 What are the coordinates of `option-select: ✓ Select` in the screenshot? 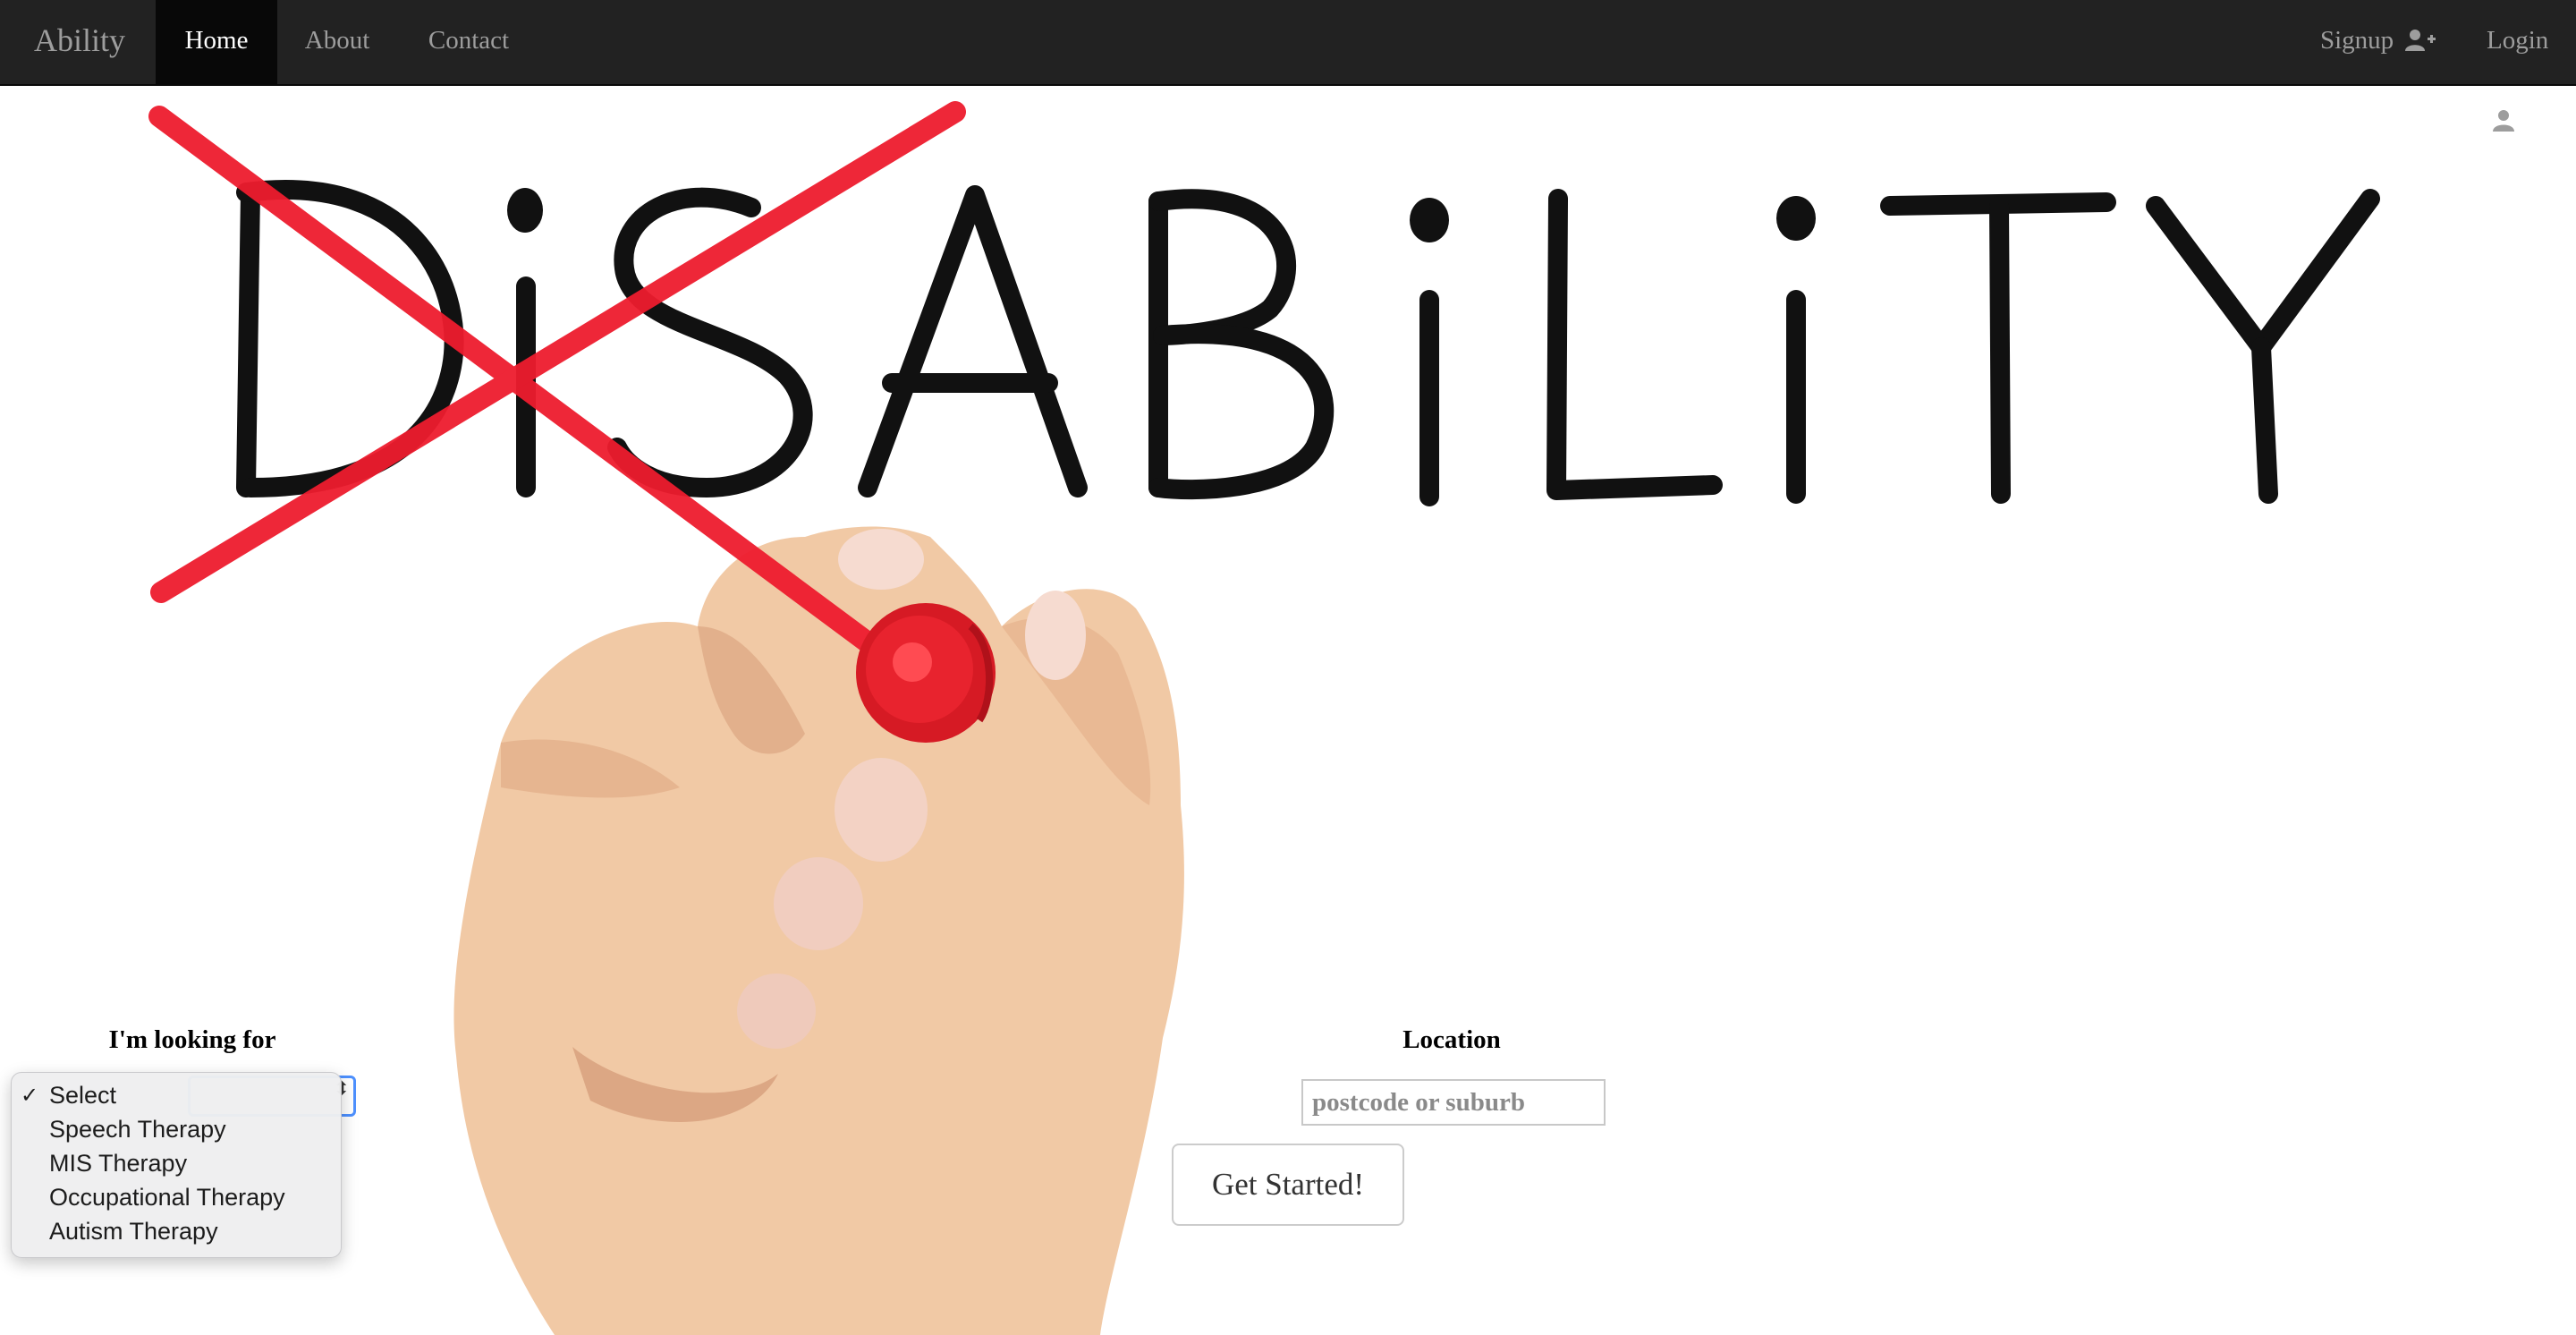 It's located at (176, 1095).